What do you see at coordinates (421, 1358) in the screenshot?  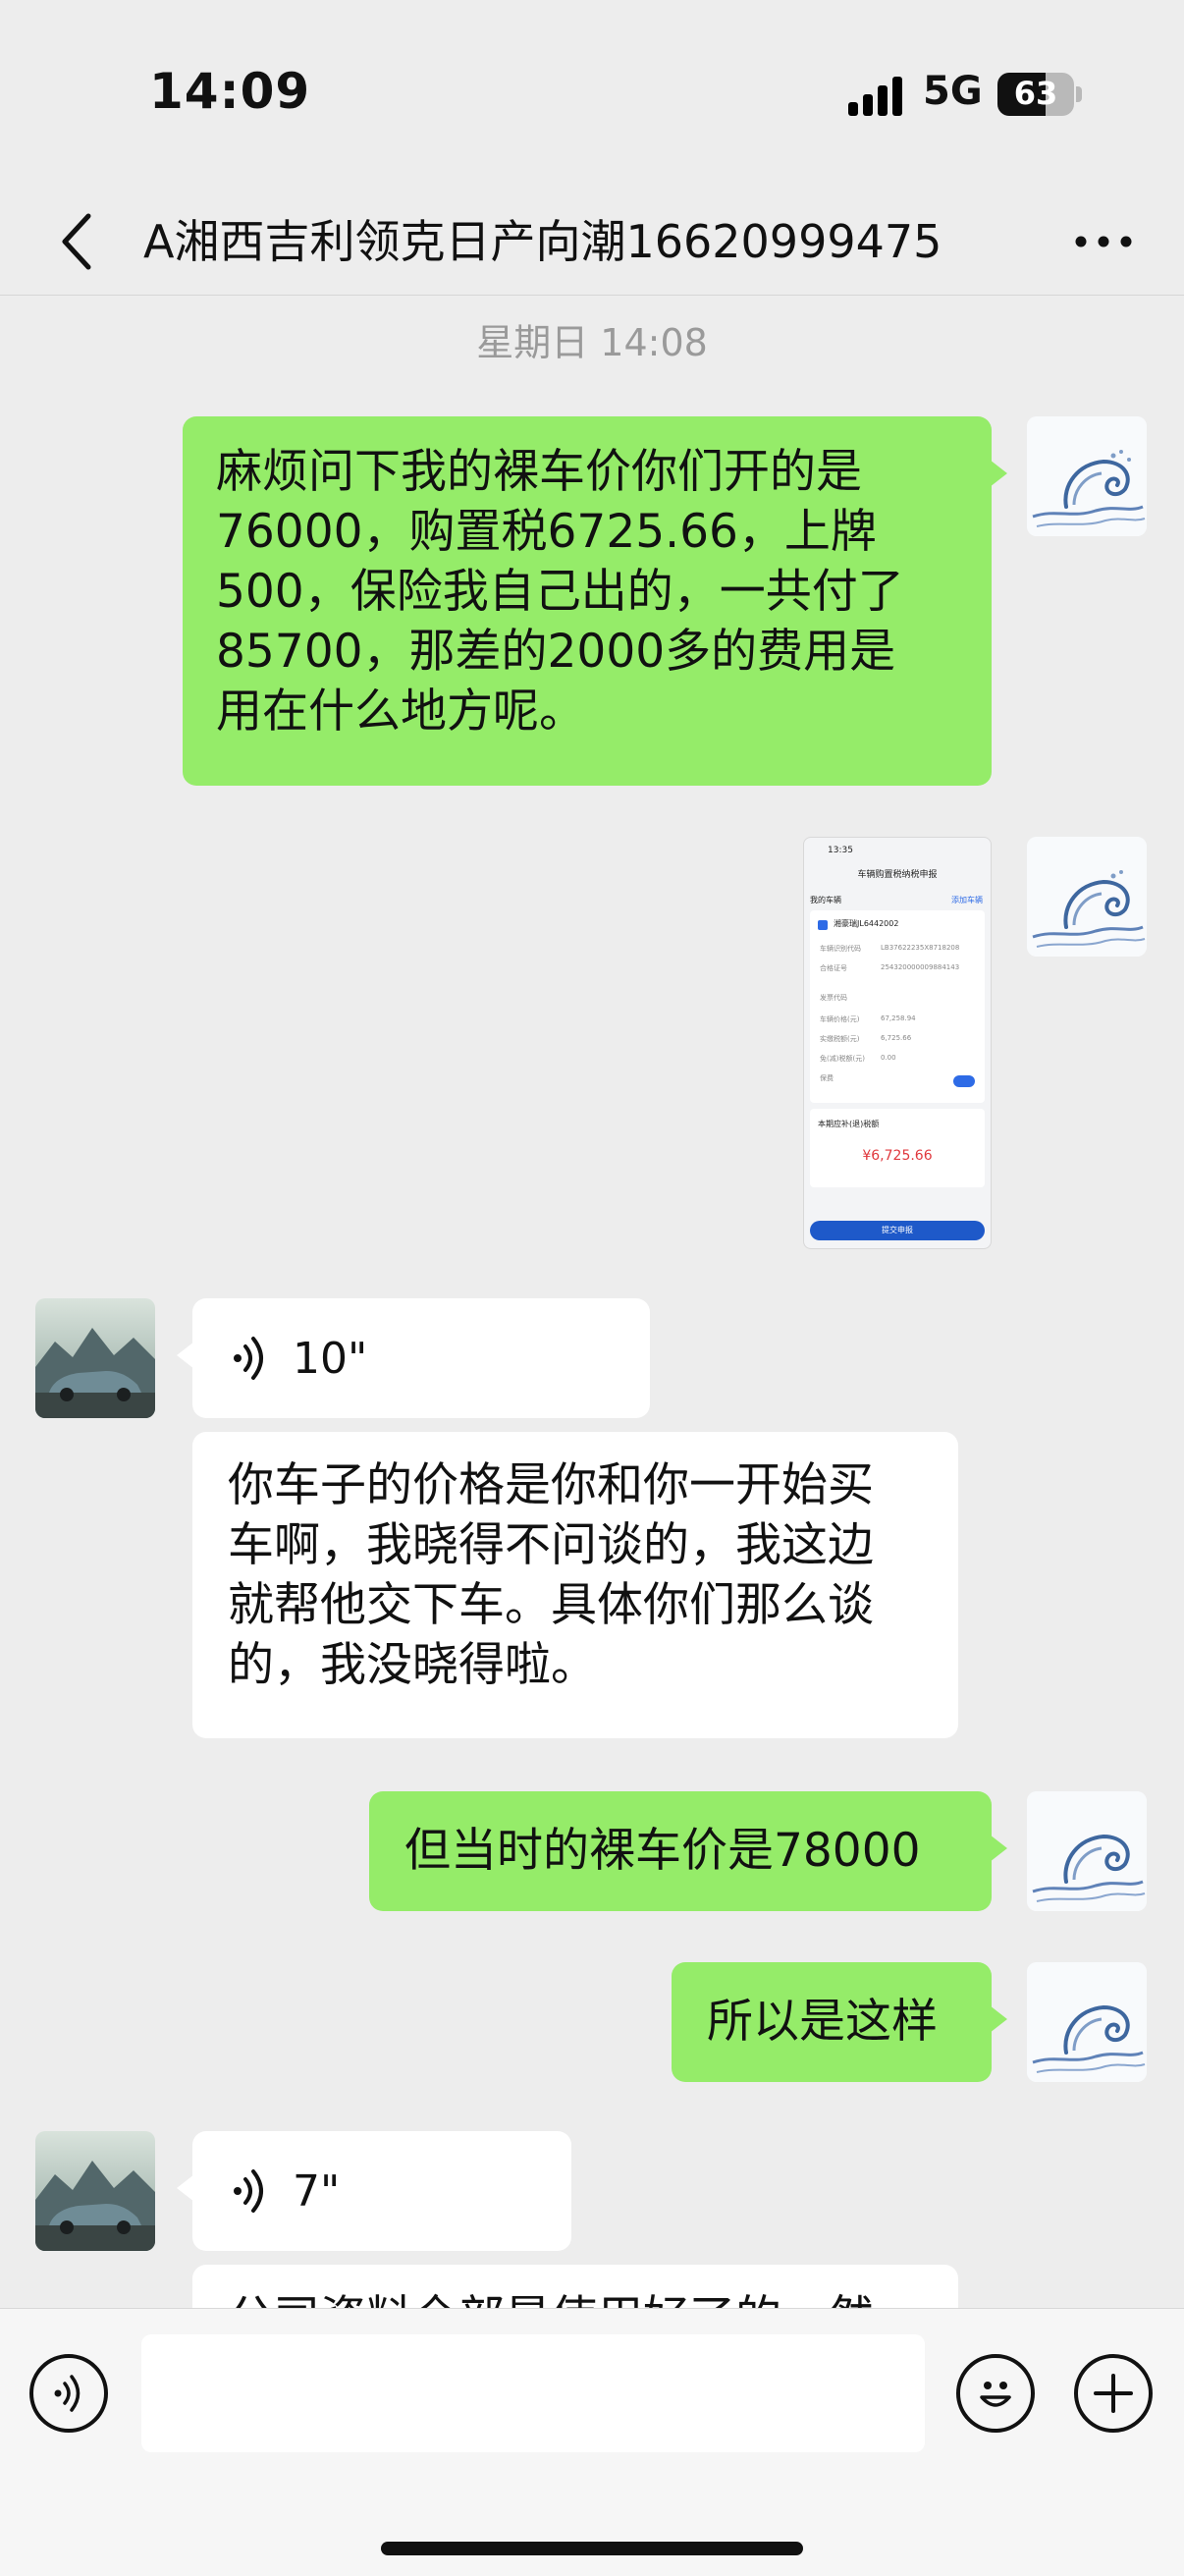 I see `voice-row: 10"` at bounding box center [421, 1358].